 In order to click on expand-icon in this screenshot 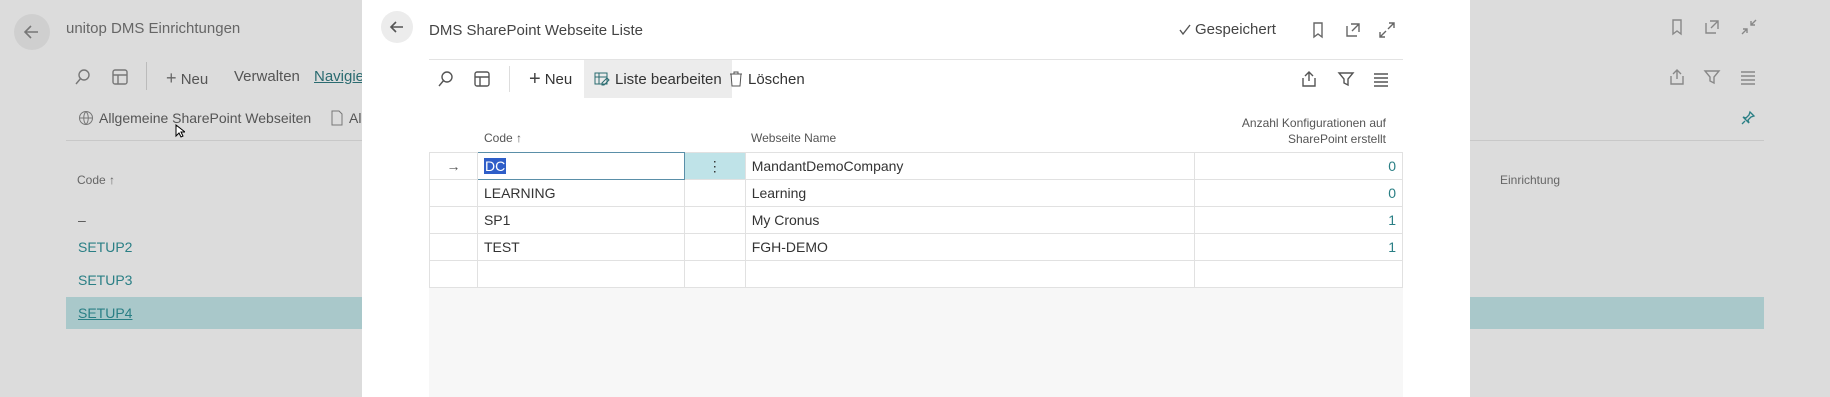, I will do `click(1387, 30)`.